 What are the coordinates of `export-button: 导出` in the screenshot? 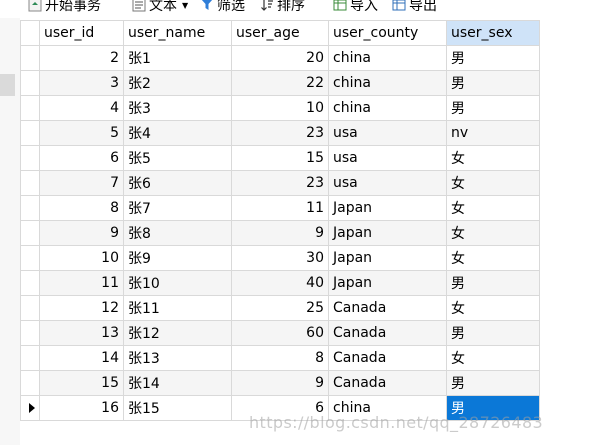 It's located at (414, 8).